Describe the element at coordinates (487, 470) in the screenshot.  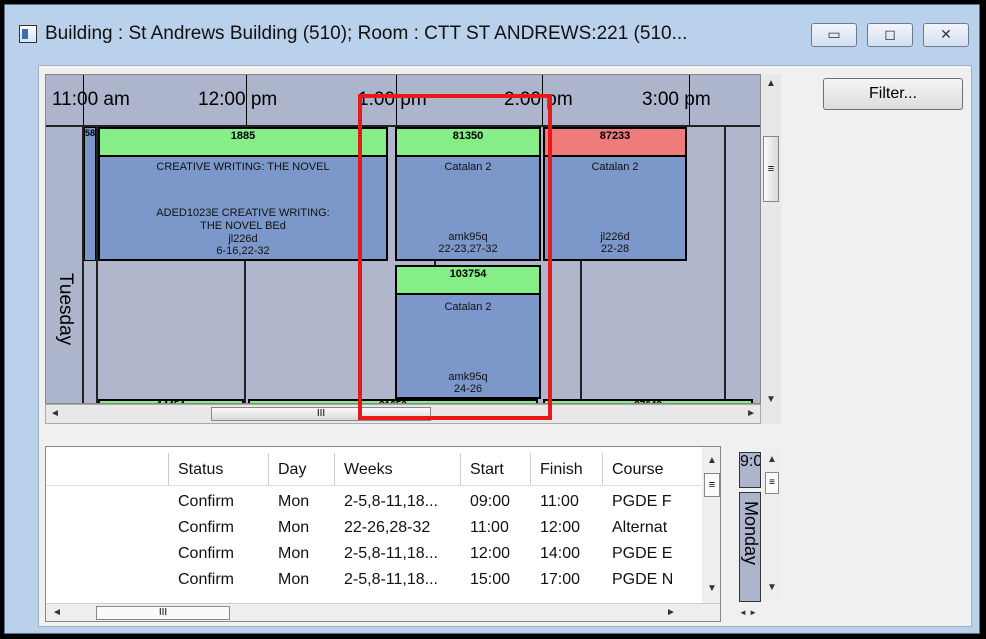
I see `column-header-start: Start` at that location.